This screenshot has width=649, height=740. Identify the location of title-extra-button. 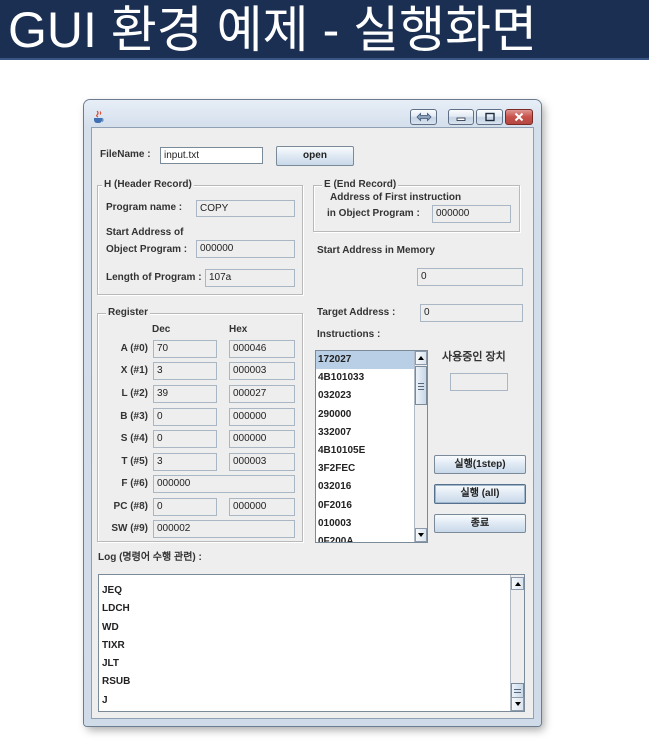
(423, 117).